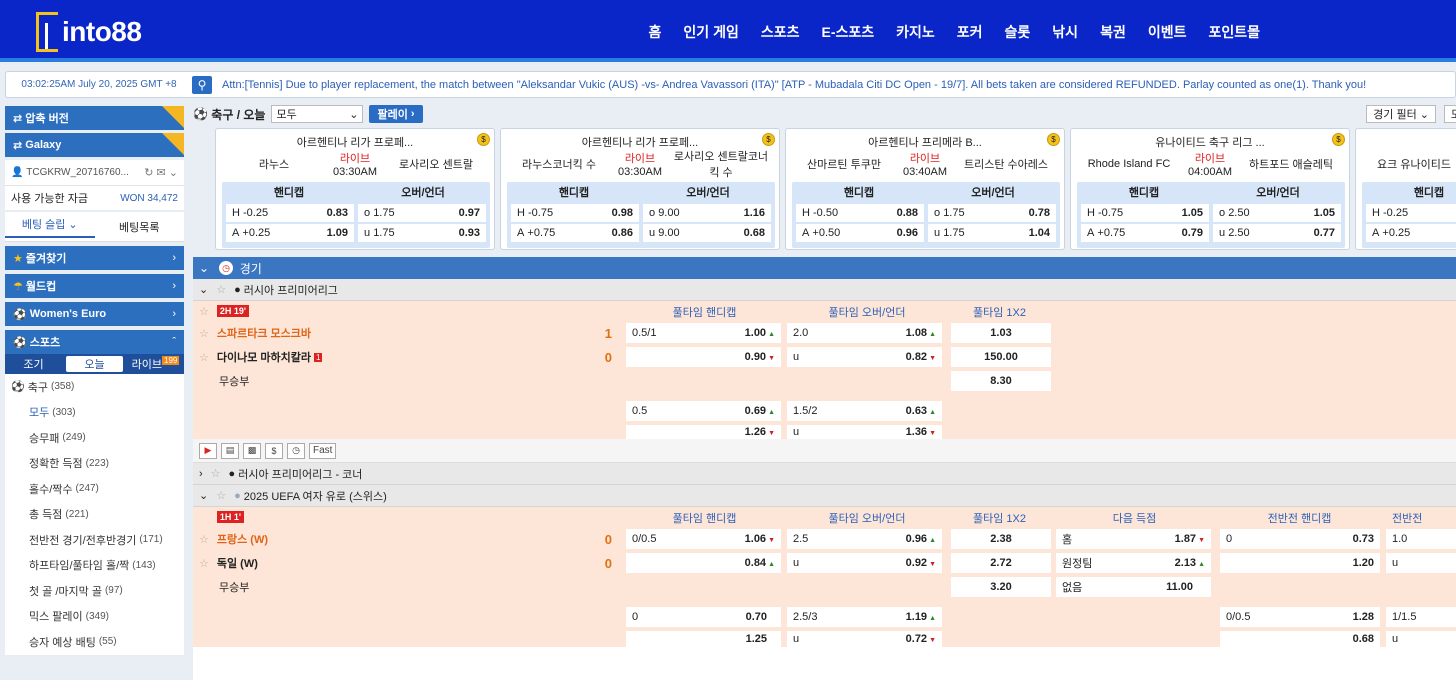 Image resolution: width=1456 pixels, height=680 pixels. I want to click on league-row: › ☆ ● 러시아 프리미어리그 - 코너, so click(824, 474).